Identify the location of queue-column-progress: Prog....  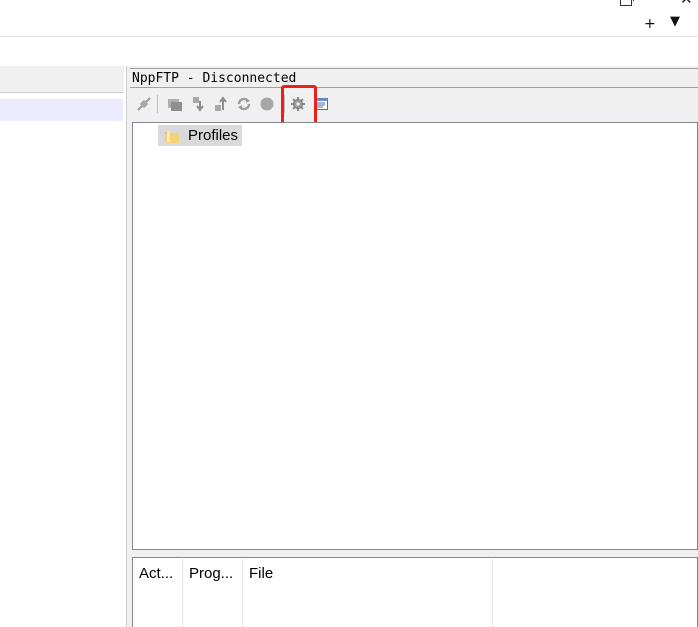
(212, 574).